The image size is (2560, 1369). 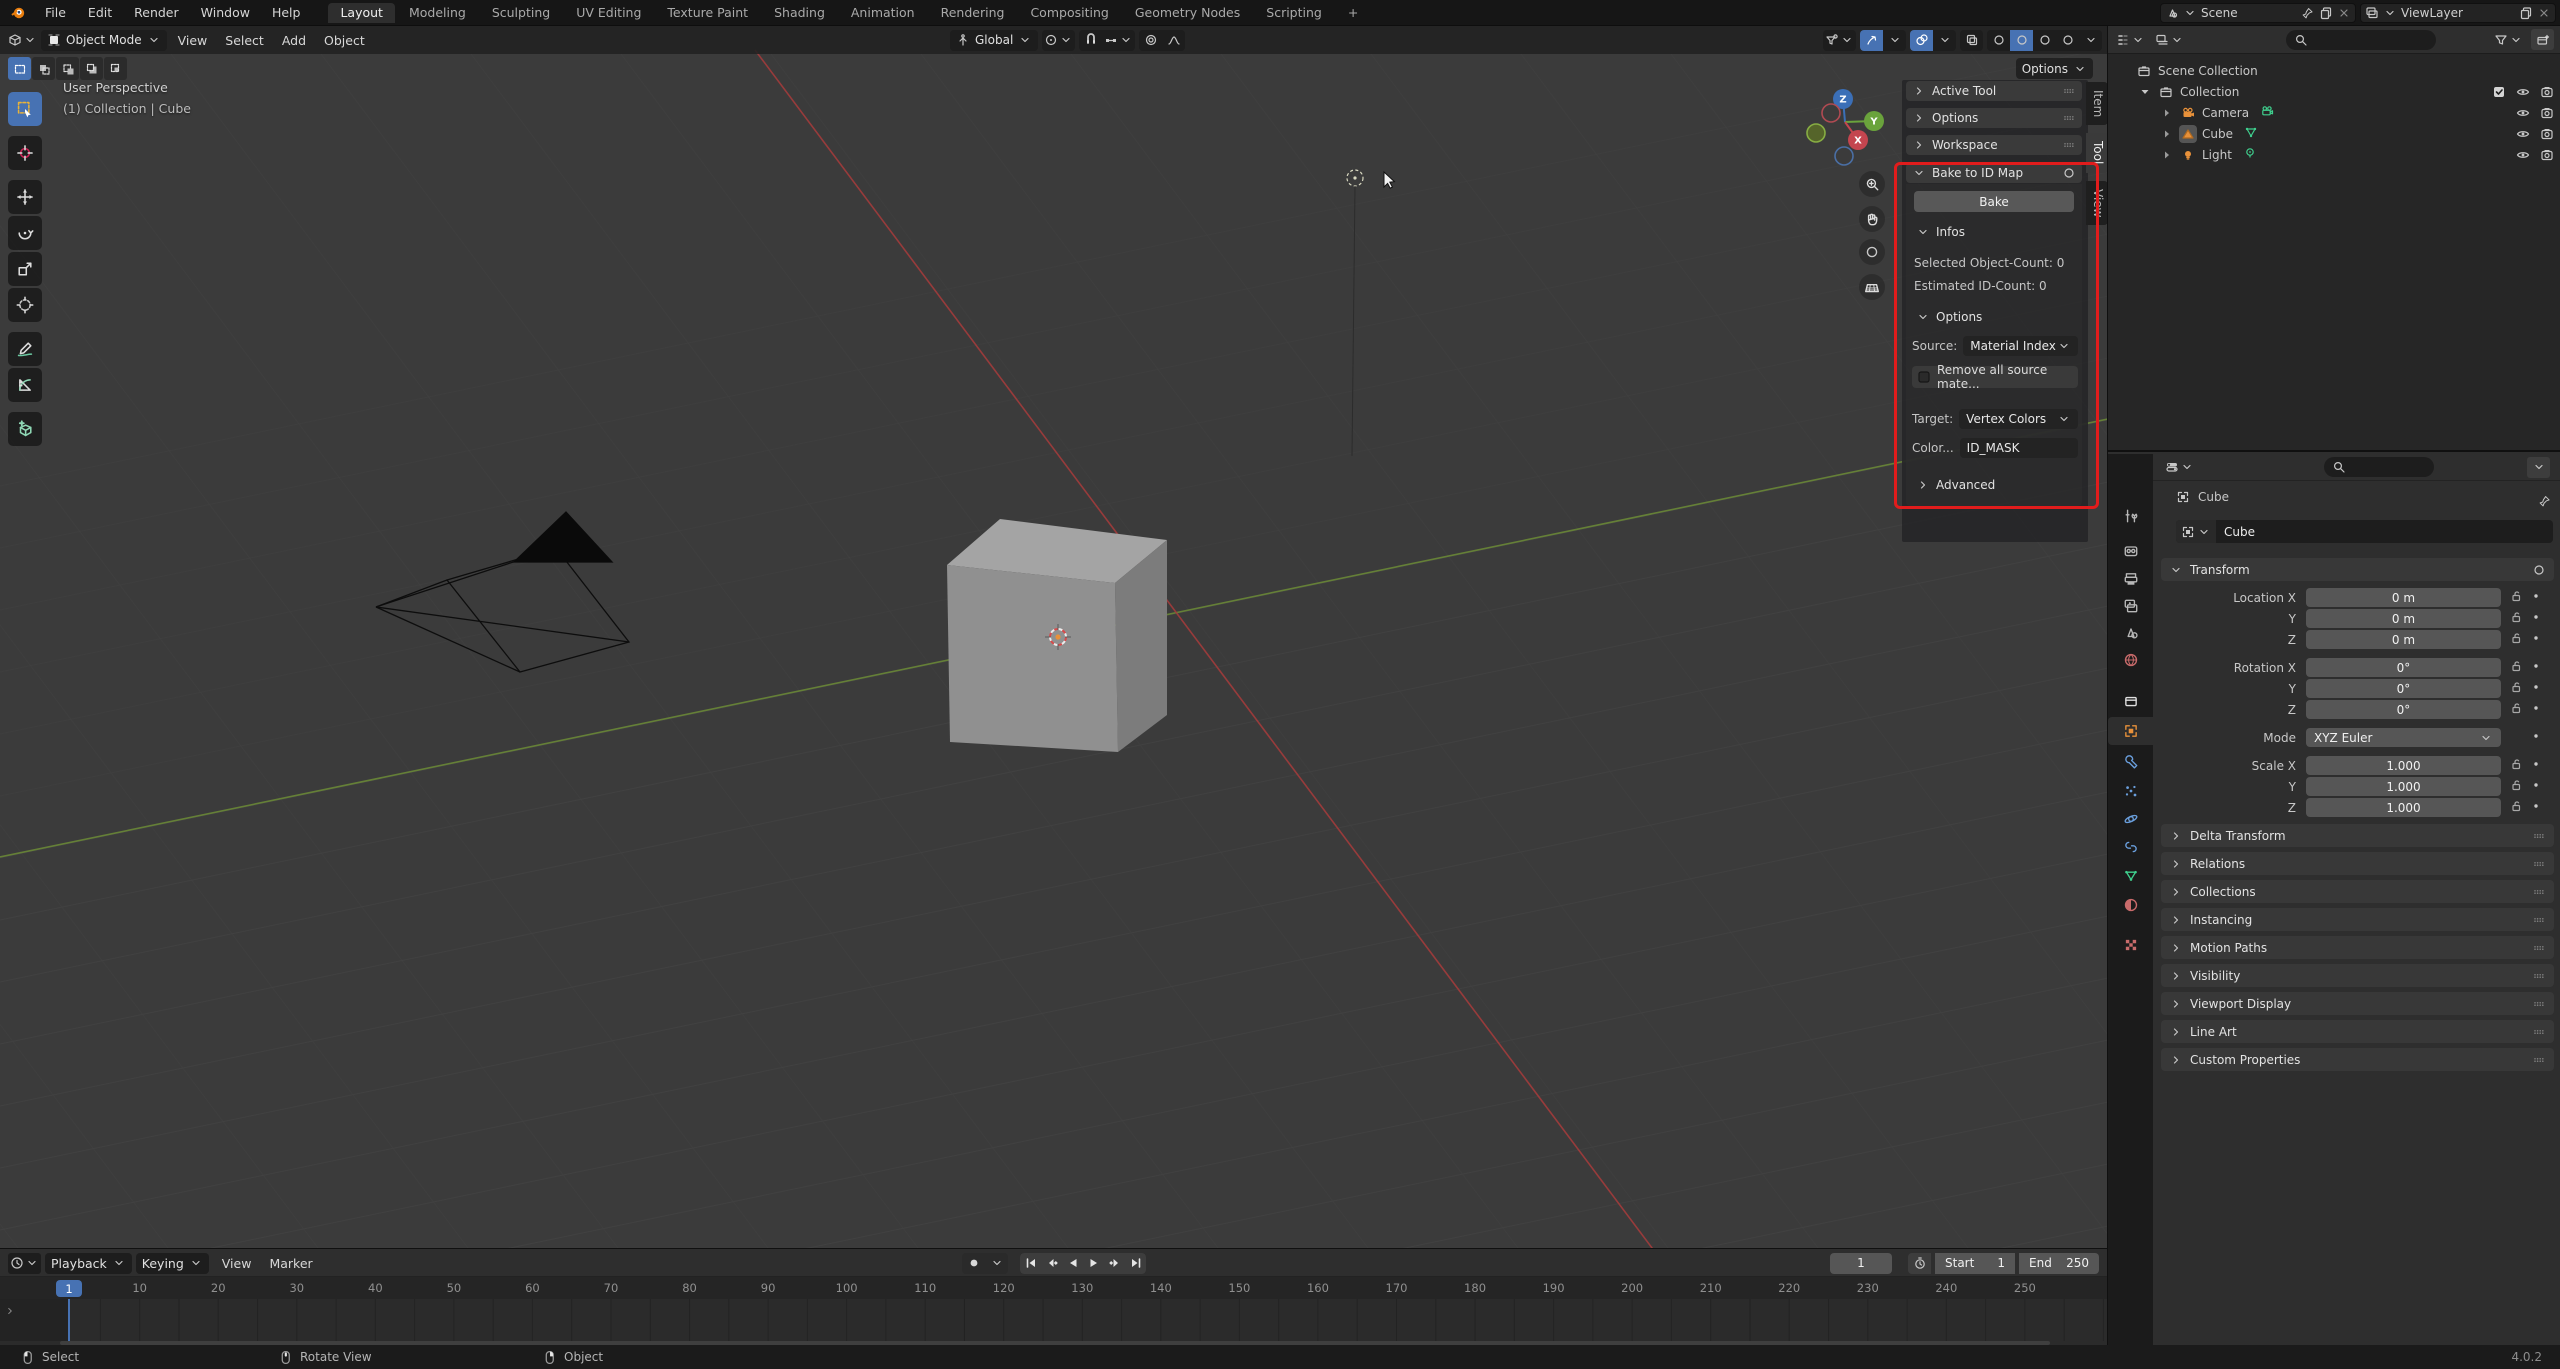 What do you see at coordinates (521, 13) in the screenshot?
I see `workspace-tab-sculpting: Sculpting` at bounding box center [521, 13].